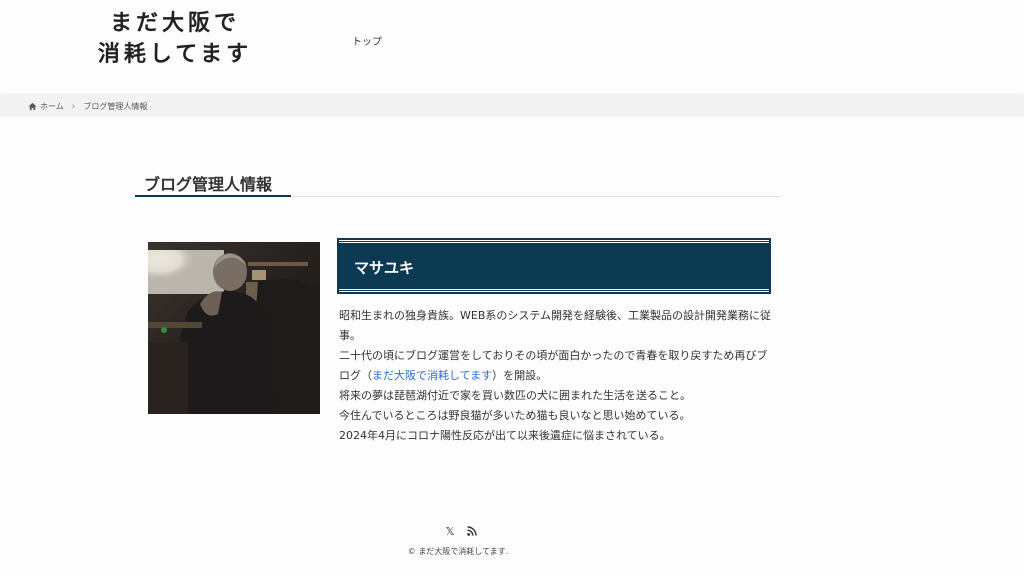 The image size is (1024, 576). What do you see at coordinates (73, 106) in the screenshot?
I see `chevron-right-icon: ›` at bounding box center [73, 106].